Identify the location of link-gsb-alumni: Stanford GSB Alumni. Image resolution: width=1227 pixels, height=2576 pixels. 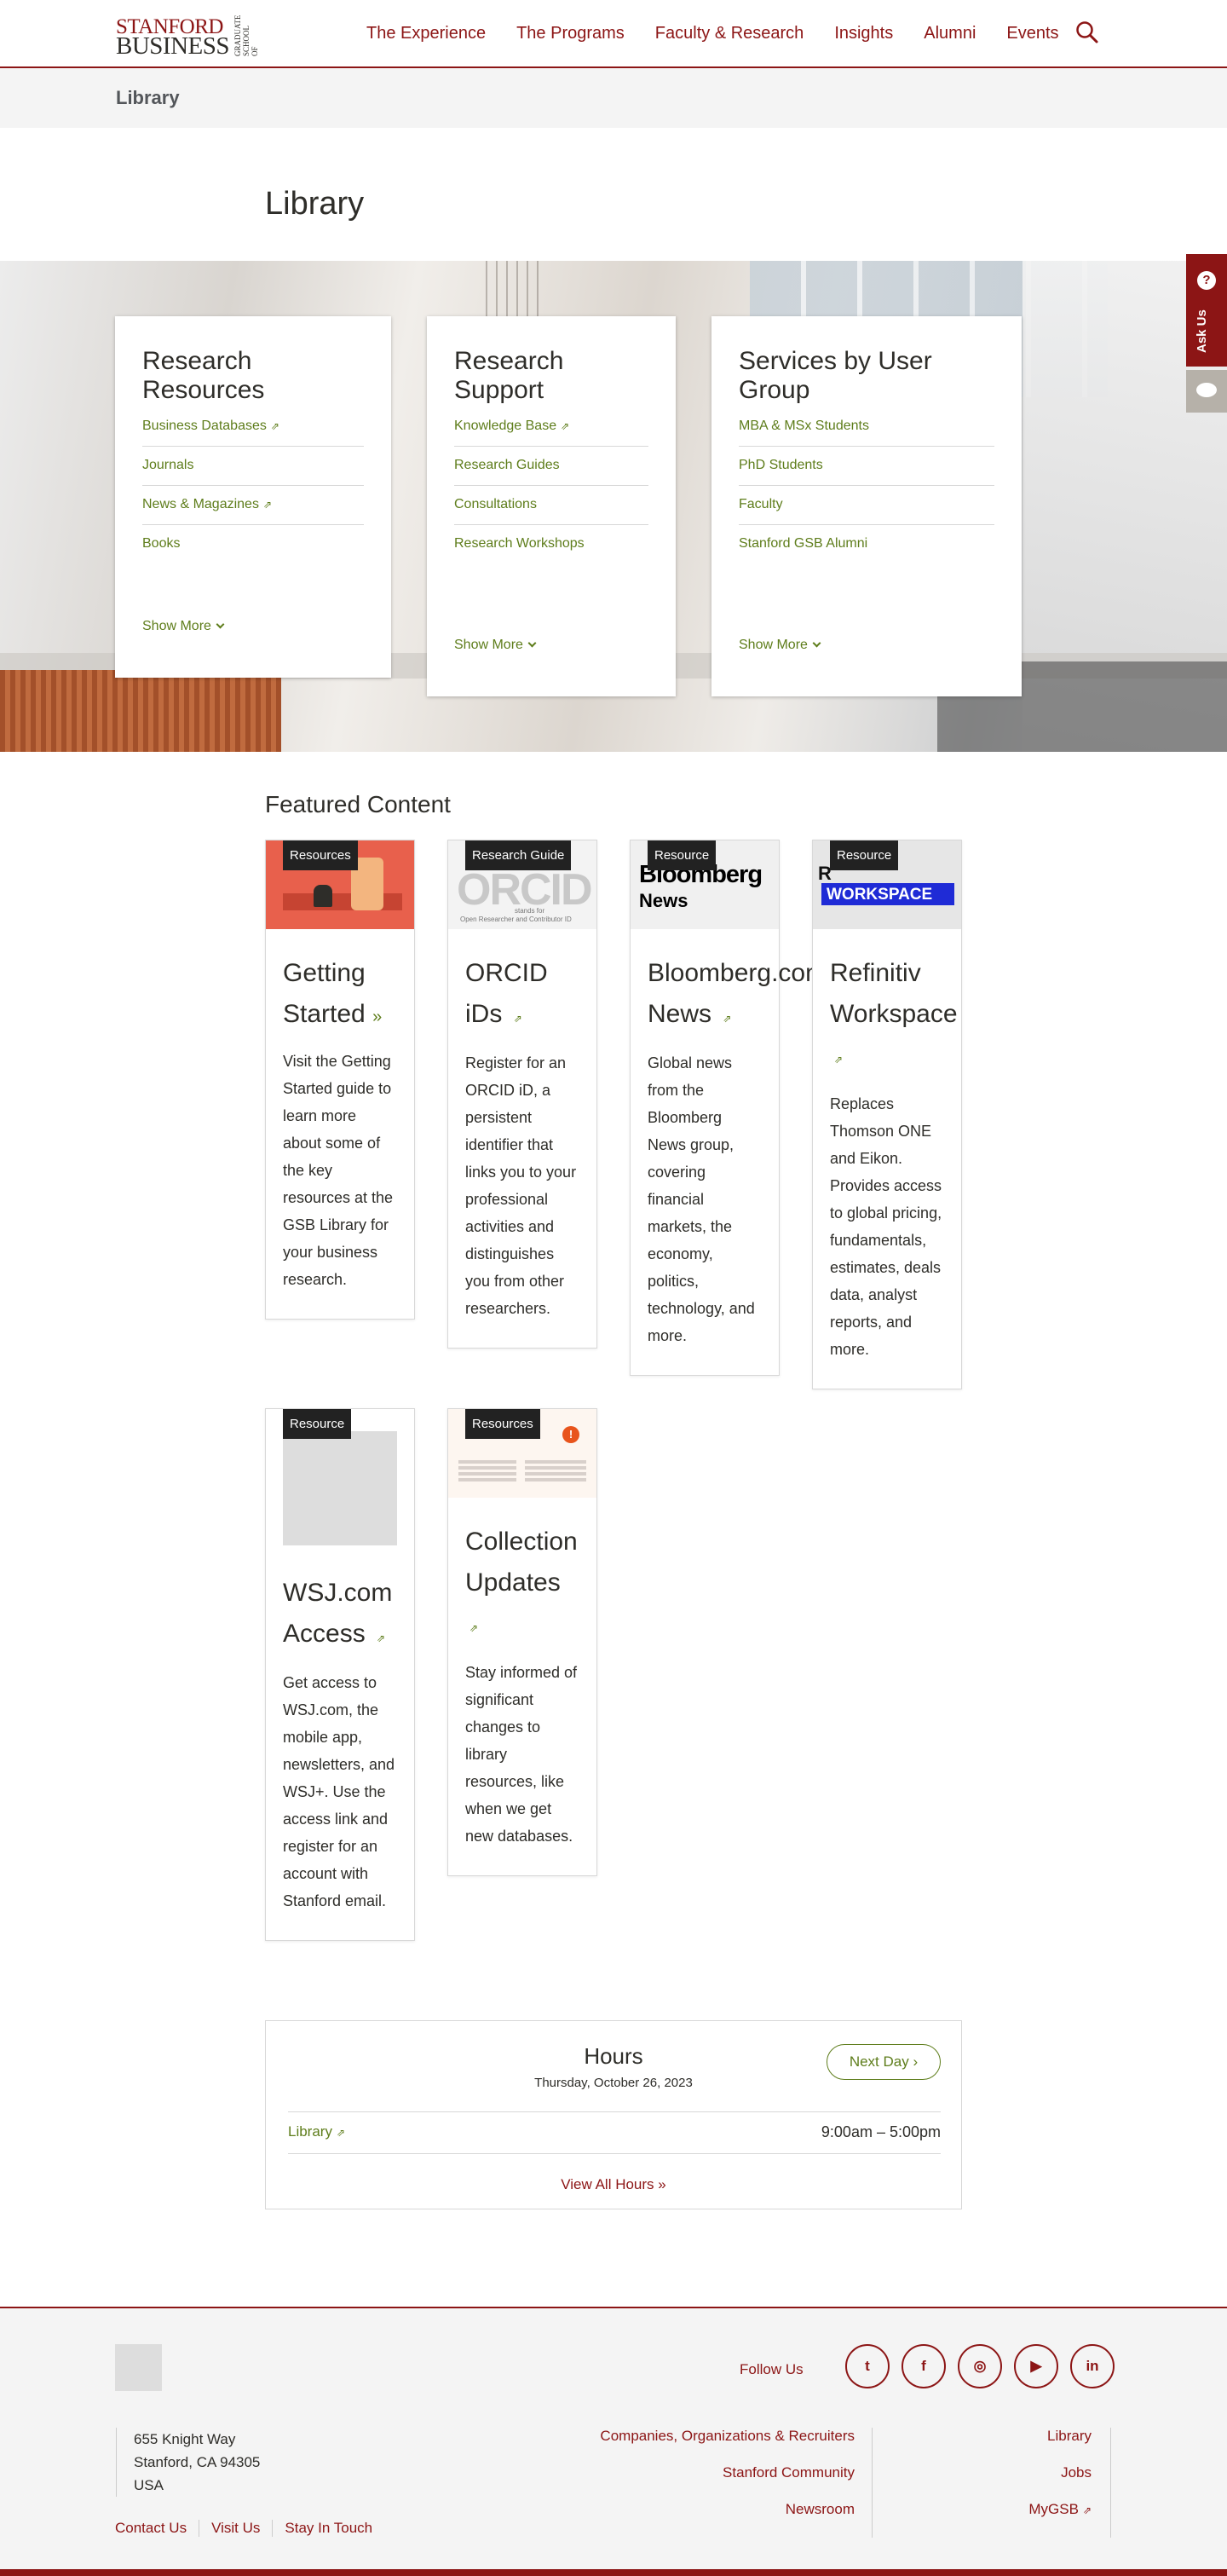
(866, 544).